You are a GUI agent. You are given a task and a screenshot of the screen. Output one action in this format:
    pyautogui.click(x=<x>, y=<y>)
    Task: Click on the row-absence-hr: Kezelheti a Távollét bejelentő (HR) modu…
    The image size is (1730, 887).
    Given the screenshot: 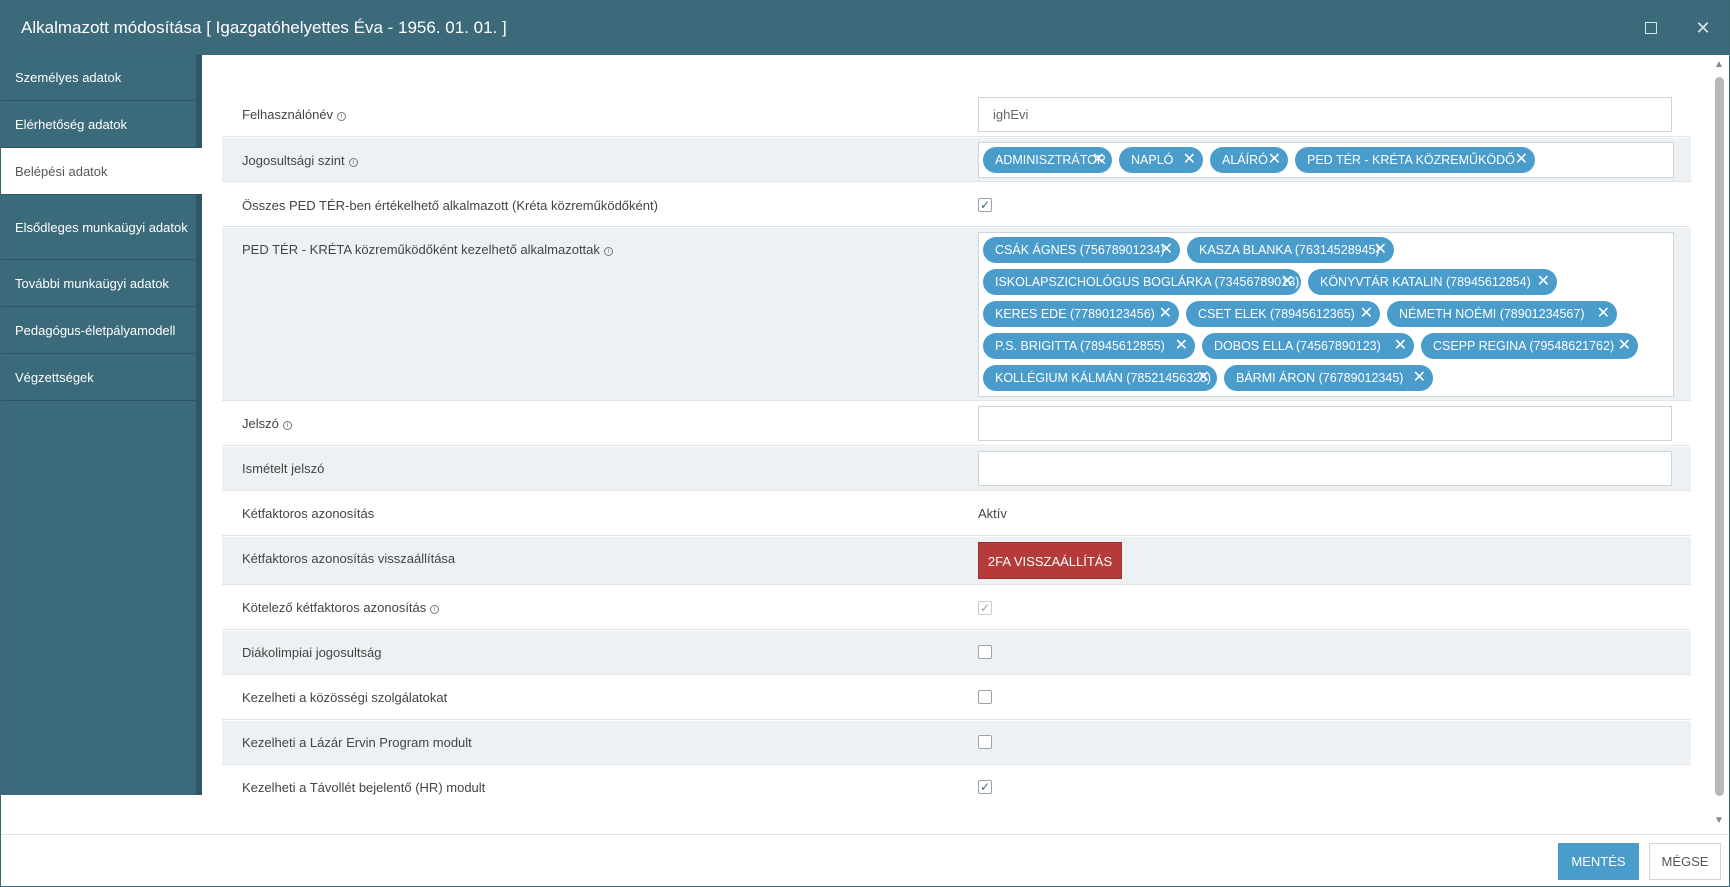 What is the action you would take?
    pyautogui.click(x=956, y=788)
    